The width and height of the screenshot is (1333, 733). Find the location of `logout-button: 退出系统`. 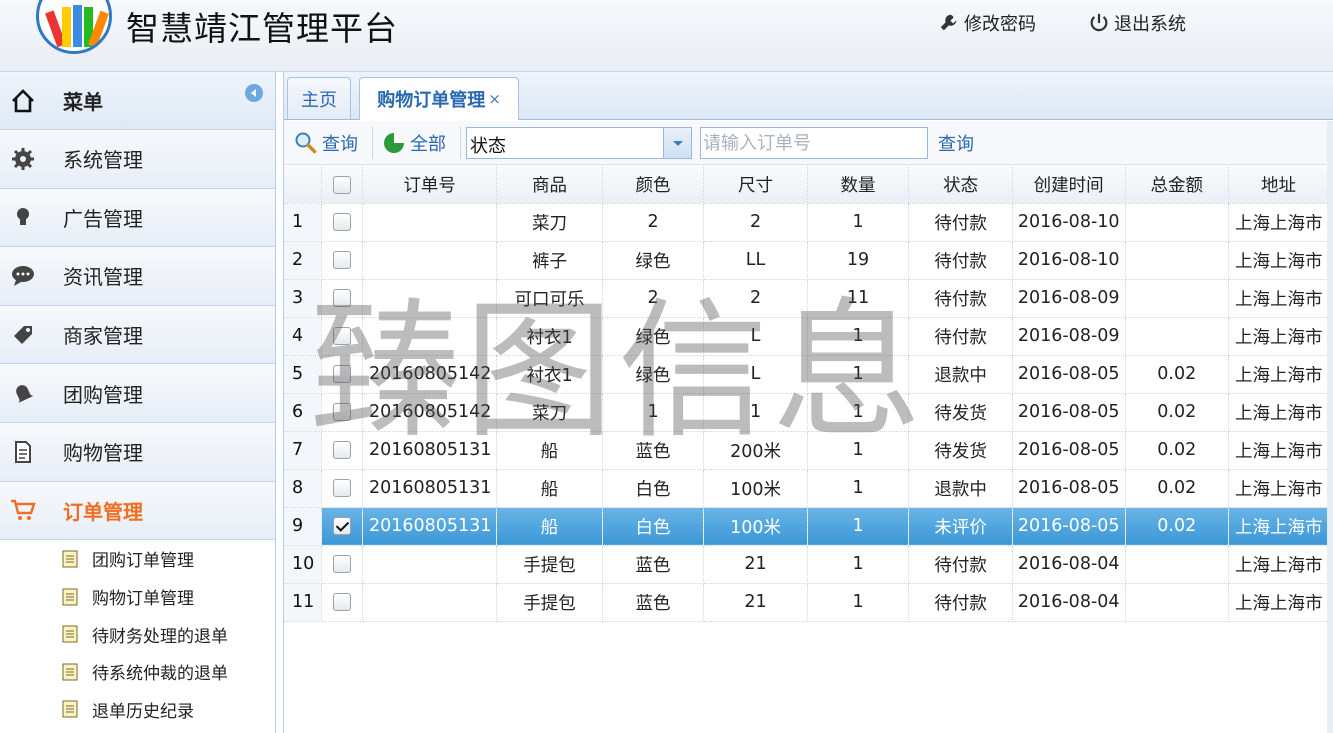

logout-button: 退出系统 is located at coordinates (1137, 23).